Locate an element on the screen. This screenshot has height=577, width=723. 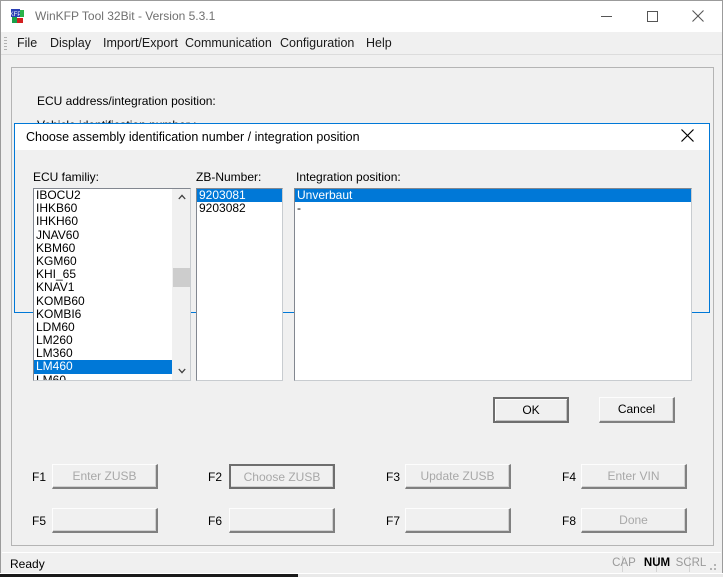
minimize-icon is located at coordinates (606, 16).